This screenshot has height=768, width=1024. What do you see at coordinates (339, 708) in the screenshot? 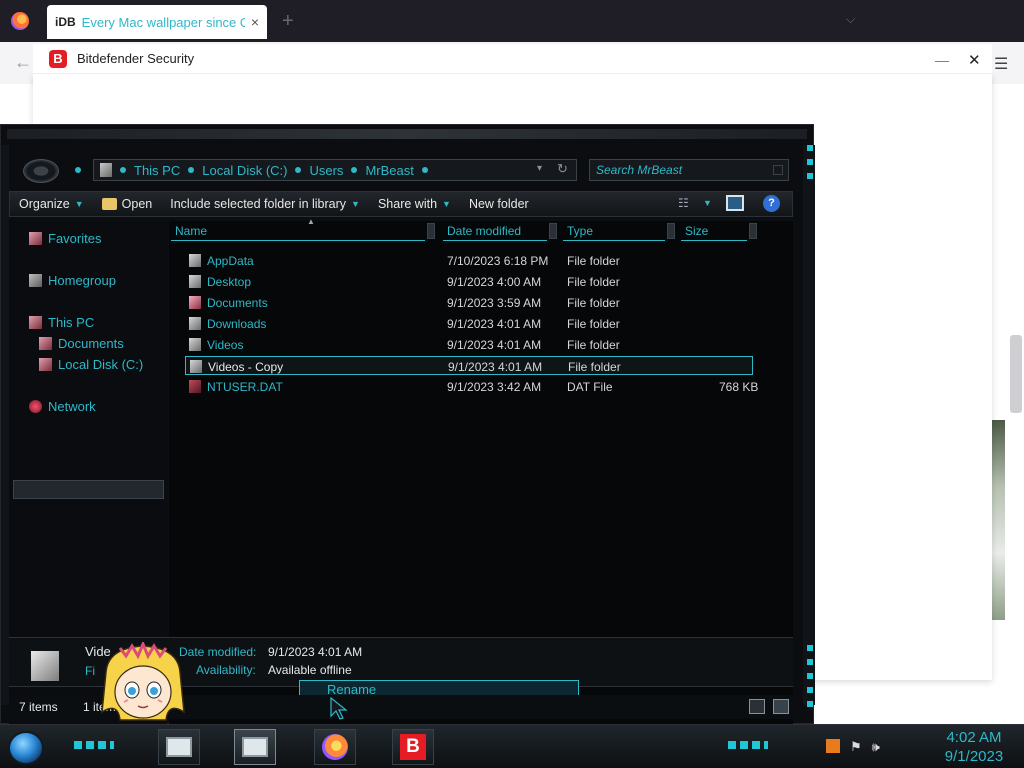
I see `mouse-cursor-icon` at bounding box center [339, 708].